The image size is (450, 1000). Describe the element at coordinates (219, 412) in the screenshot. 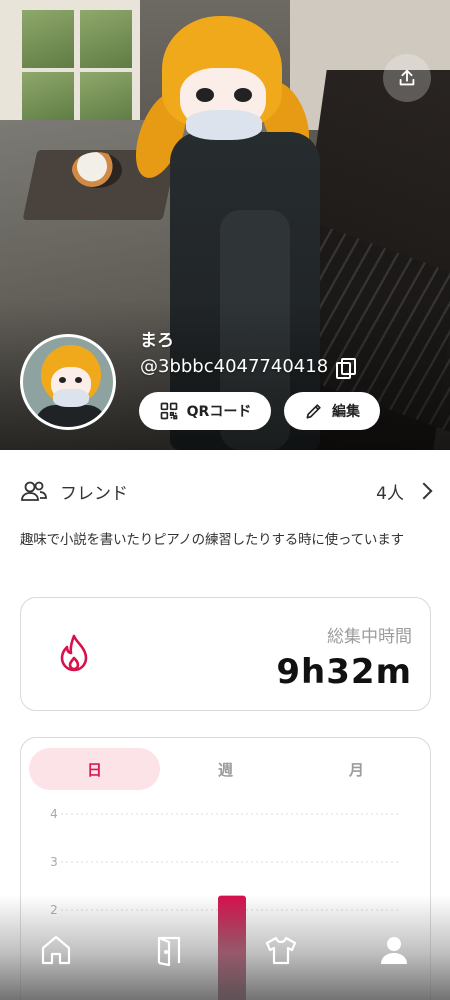

I see `qr-code-label: QRコード` at that location.